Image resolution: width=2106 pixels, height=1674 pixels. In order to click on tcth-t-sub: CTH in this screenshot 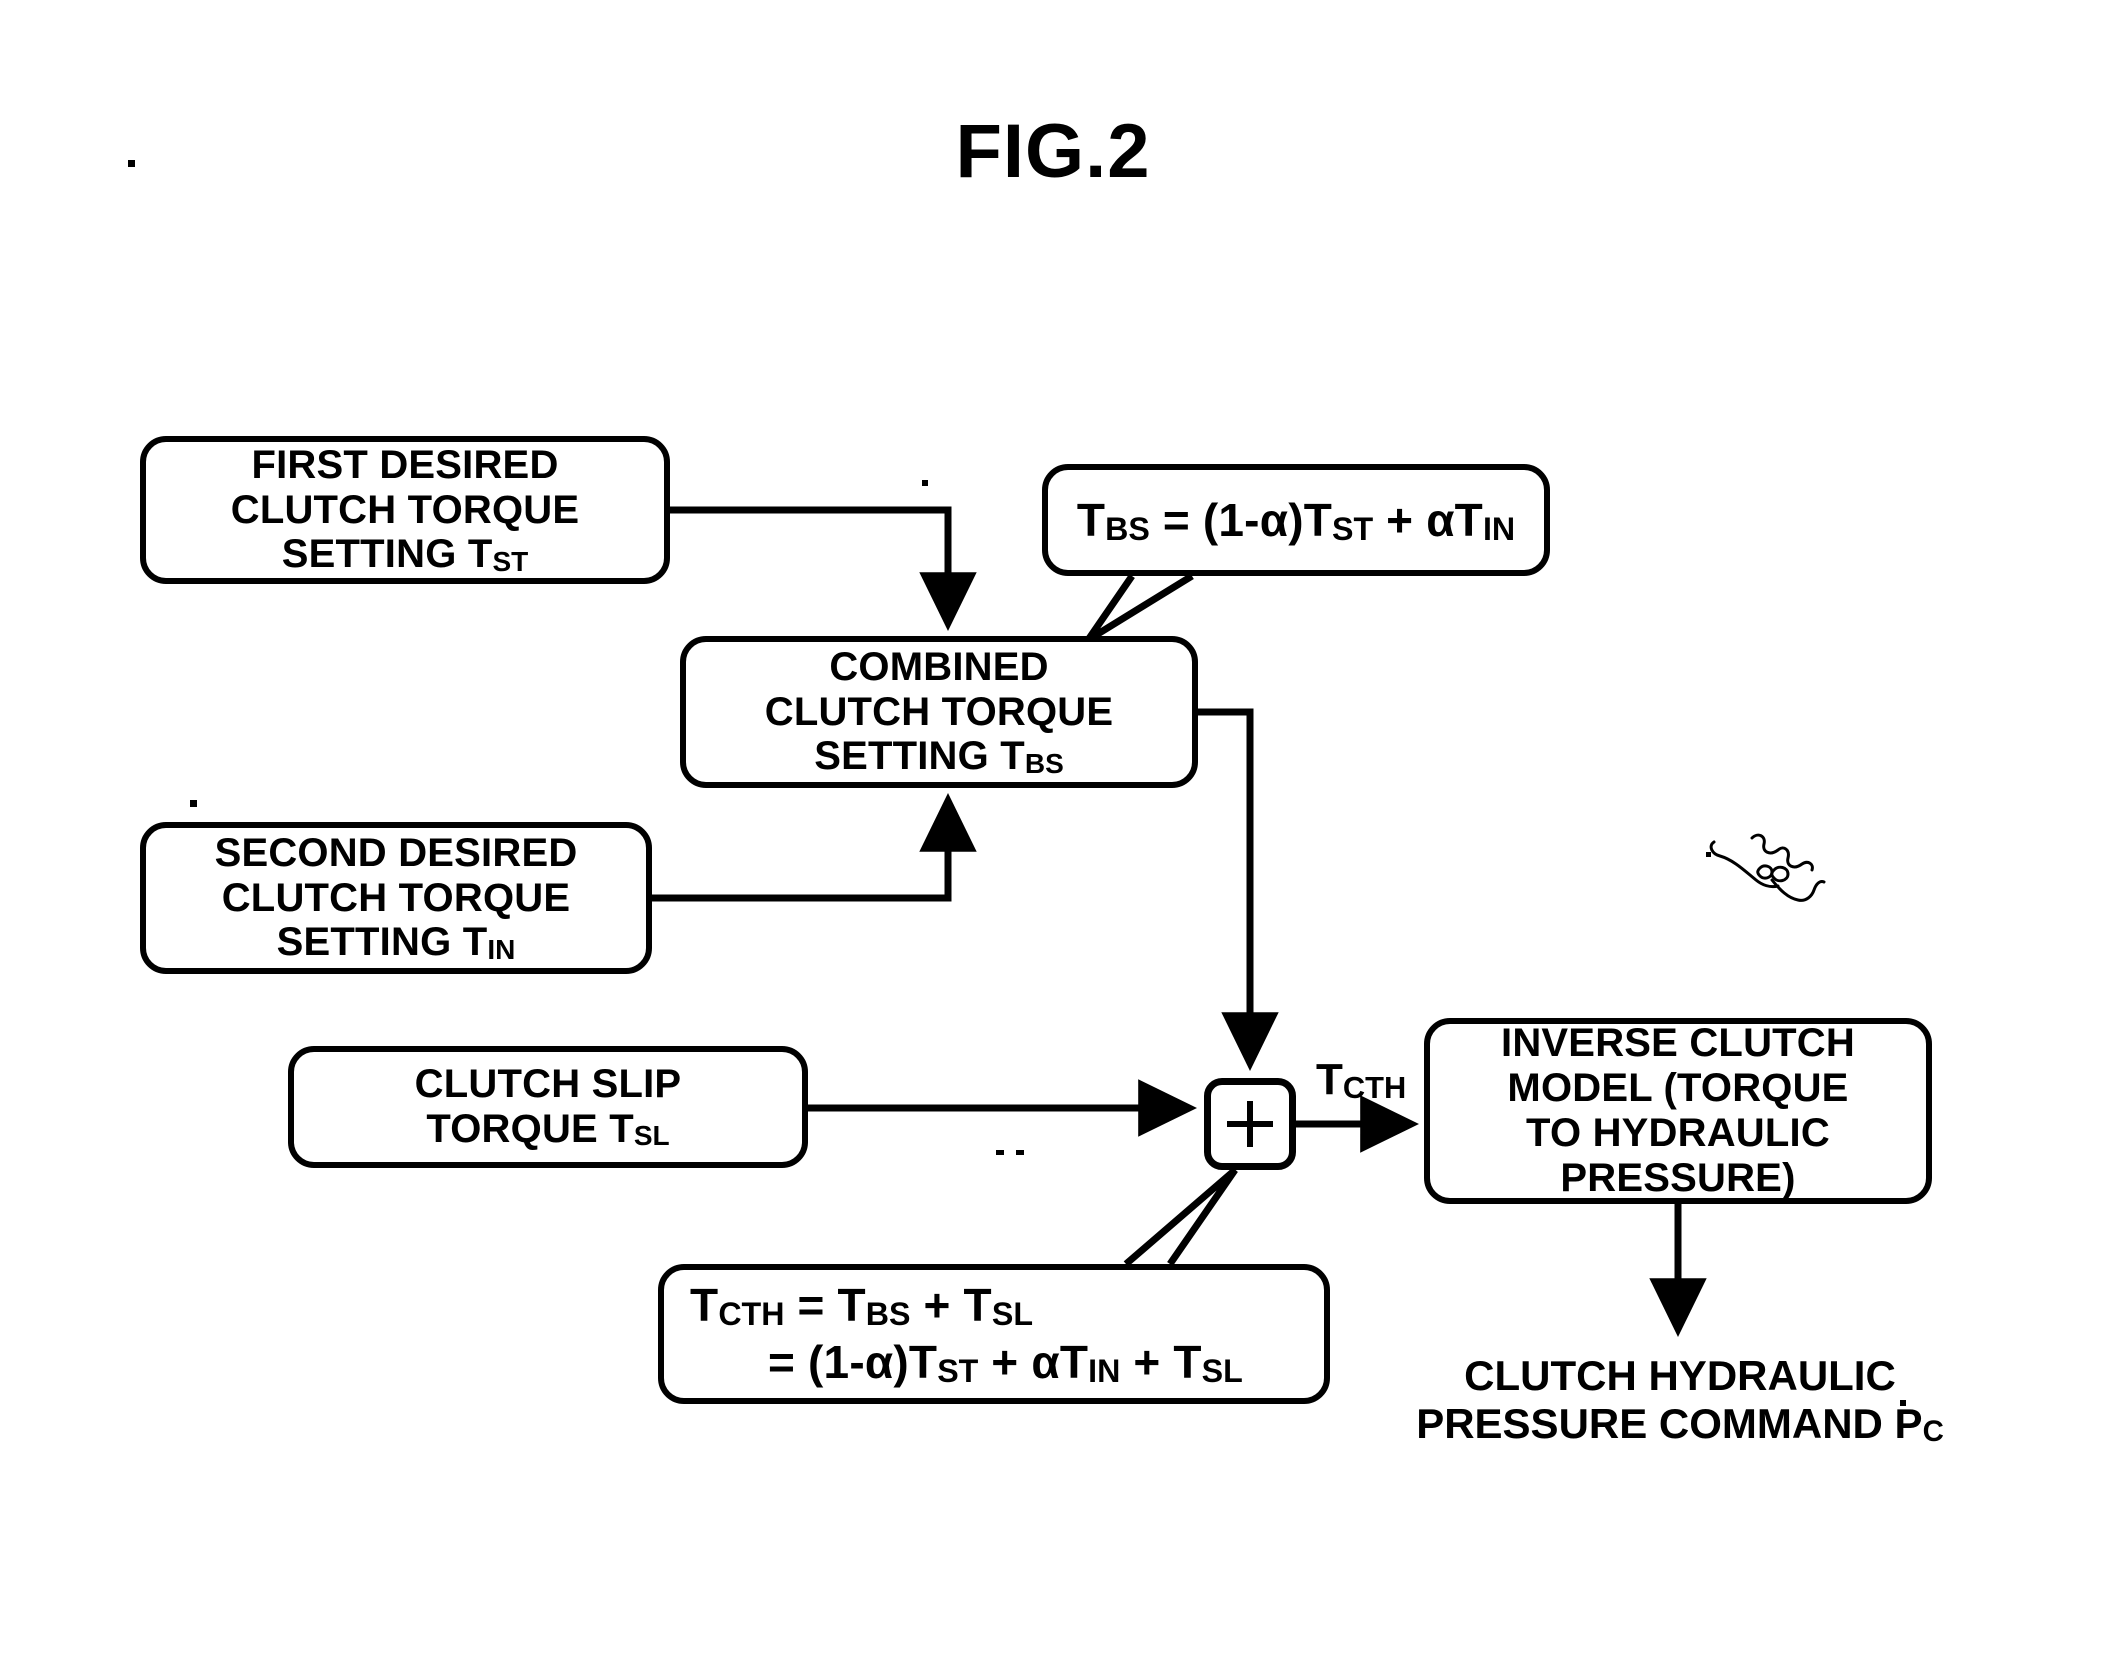, I will do `click(751, 1313)`.